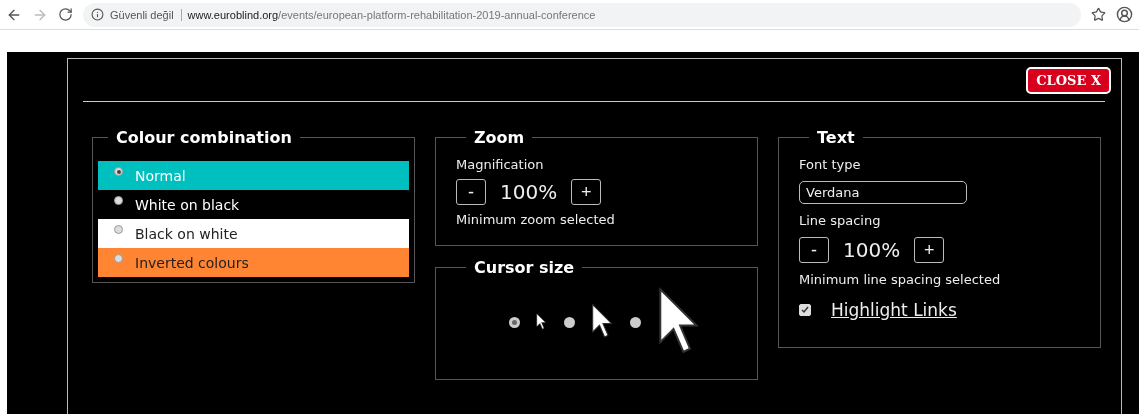 This screenshot has height=414, width=1139. I want to click on checkbox, so click(805, 310).